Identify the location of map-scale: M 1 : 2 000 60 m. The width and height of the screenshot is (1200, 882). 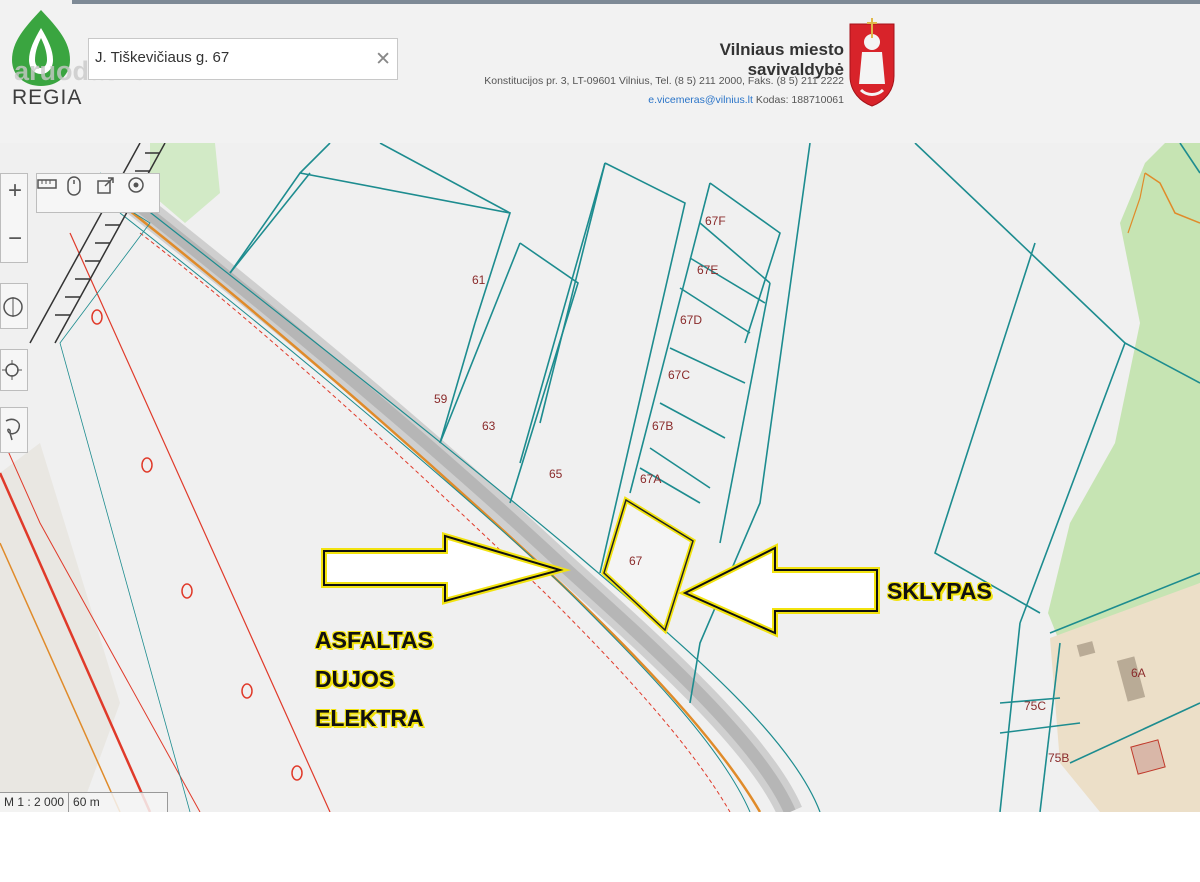
(84, 802).